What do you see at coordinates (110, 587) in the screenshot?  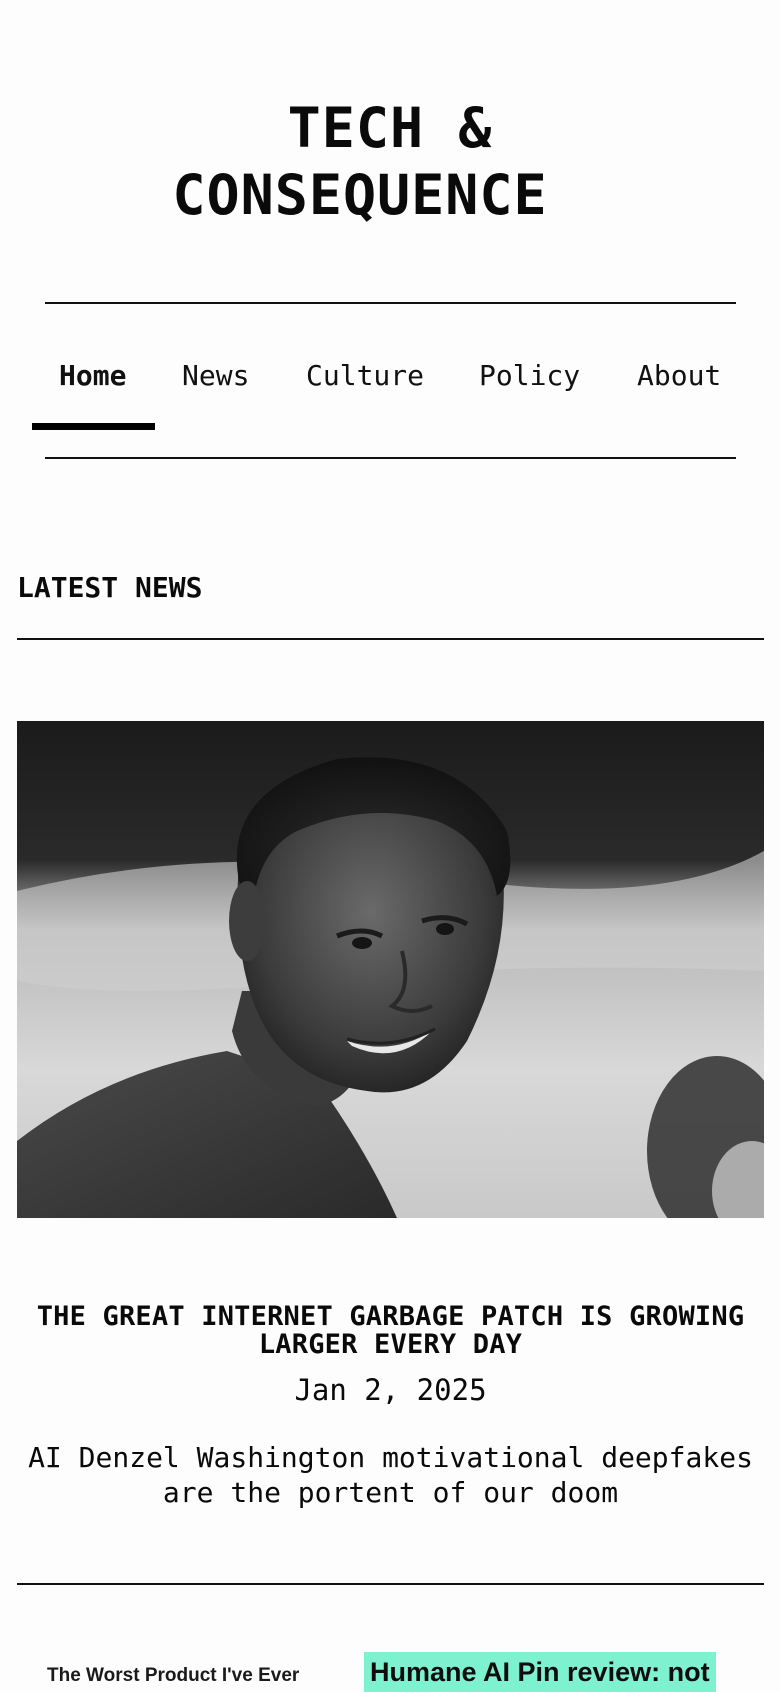 I see `section-heading: LATEST NEWS` at bounding box center [110, 587].